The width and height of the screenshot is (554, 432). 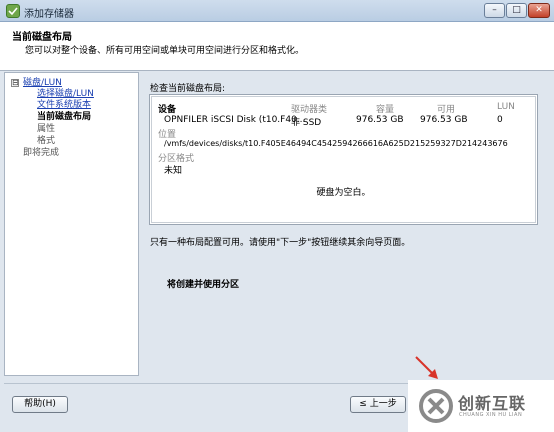 What do you see at coordinates (436, 406) in the screenshot?
I see `brand-logo-icon` at bounding box center [436, 406].